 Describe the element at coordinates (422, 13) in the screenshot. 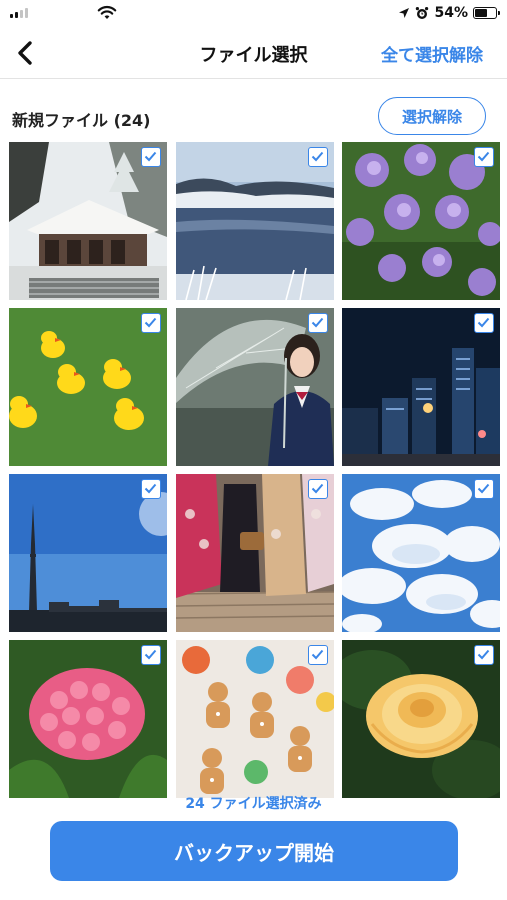

I see `alarm-icon` at that location.